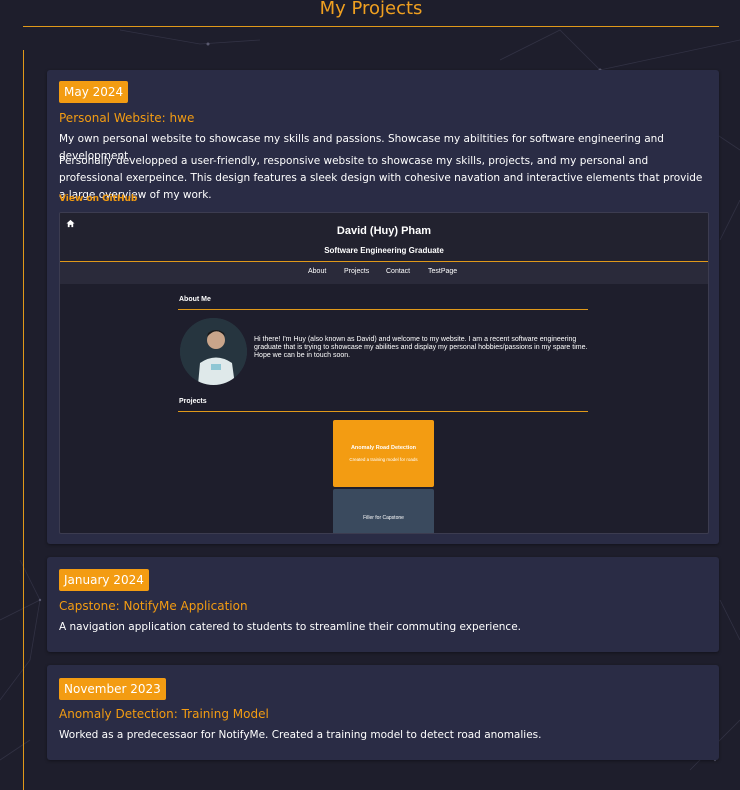  I want to click on preview-nav-about: About, so click(317, 271).